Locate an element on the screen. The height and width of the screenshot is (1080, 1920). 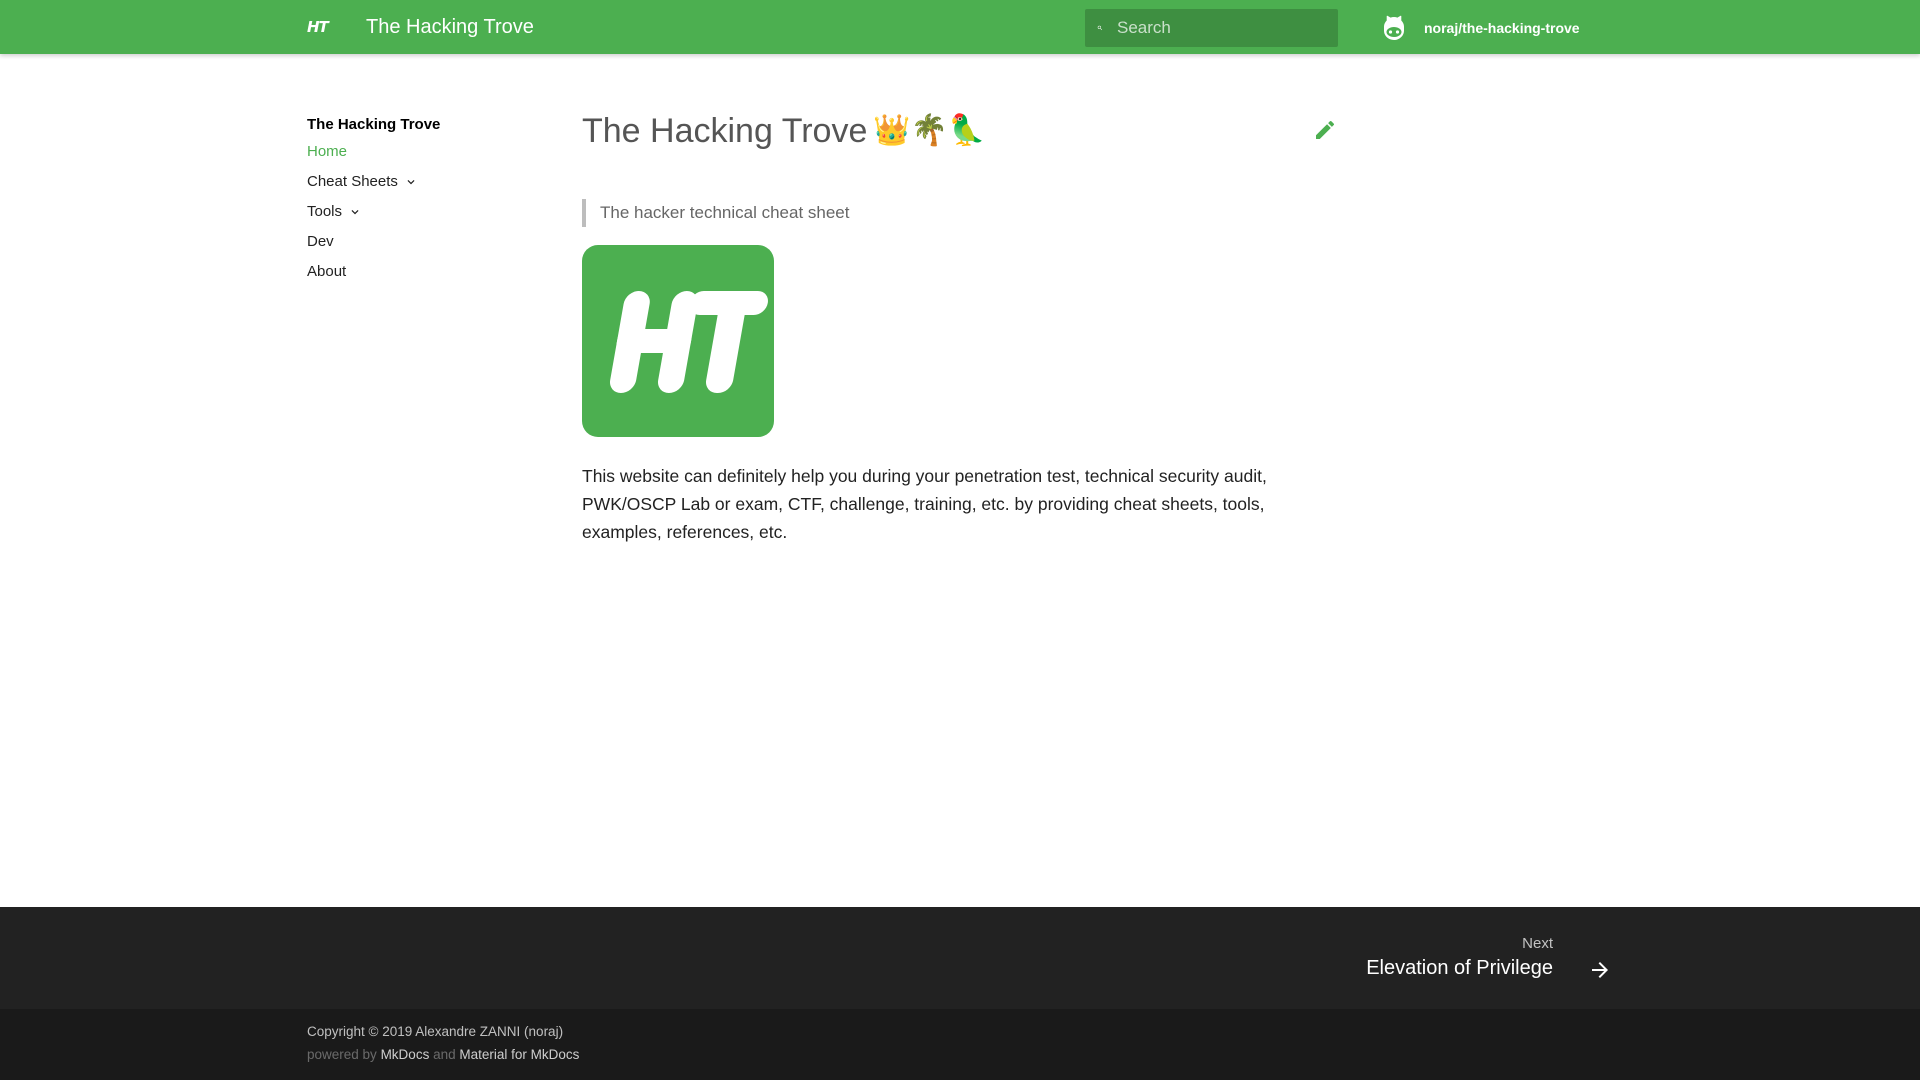
arrow-right-icon is located at coordinates (1600, 970).